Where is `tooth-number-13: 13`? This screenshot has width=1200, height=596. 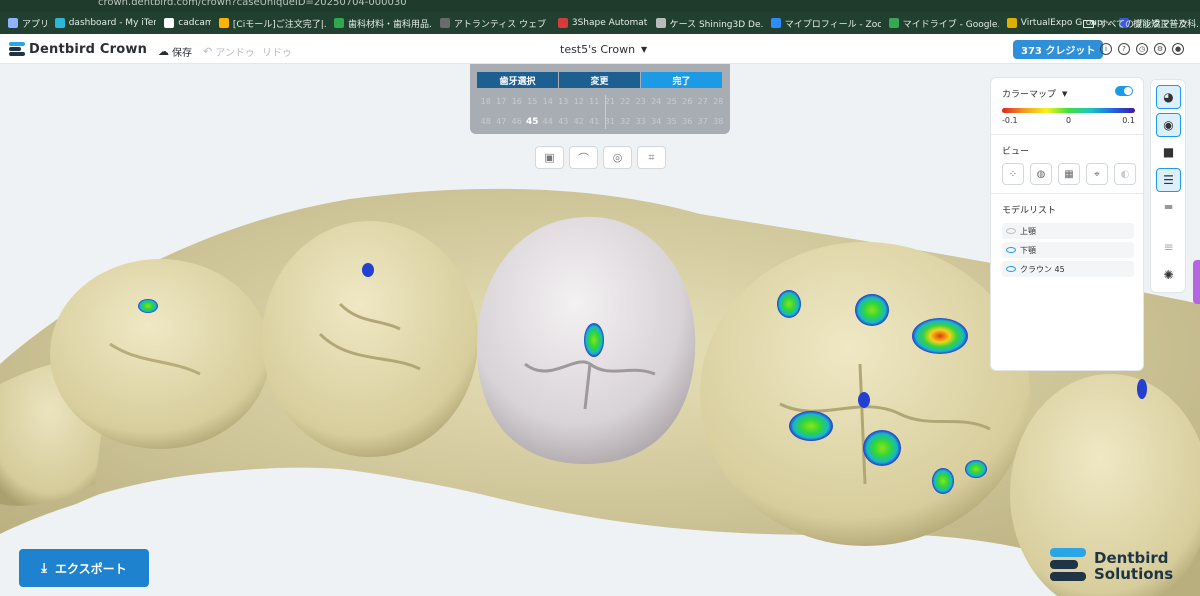 tooth-number-13: 13 is located at coordinates (564, 101).